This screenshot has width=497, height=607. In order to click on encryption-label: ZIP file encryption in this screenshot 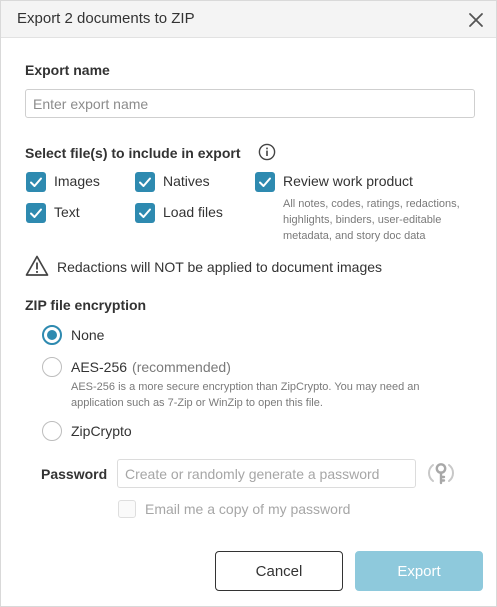, I will do `click(86, 305)`.